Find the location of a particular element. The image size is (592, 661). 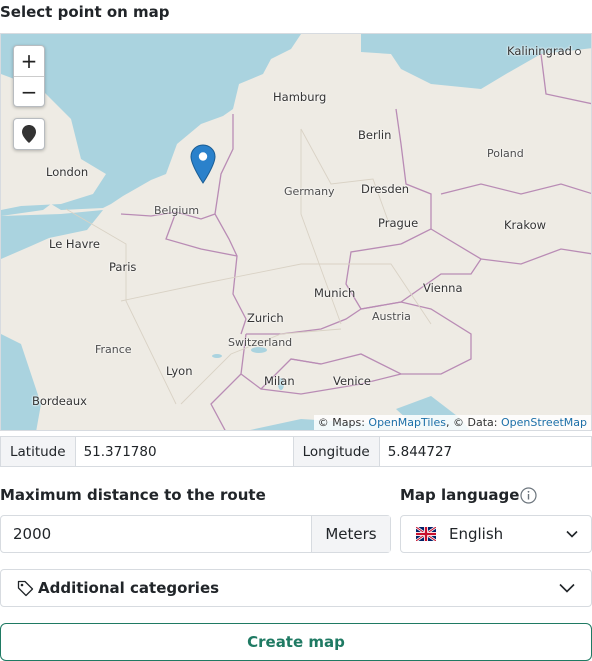

label-france: France is located at coordinates (113, 349).